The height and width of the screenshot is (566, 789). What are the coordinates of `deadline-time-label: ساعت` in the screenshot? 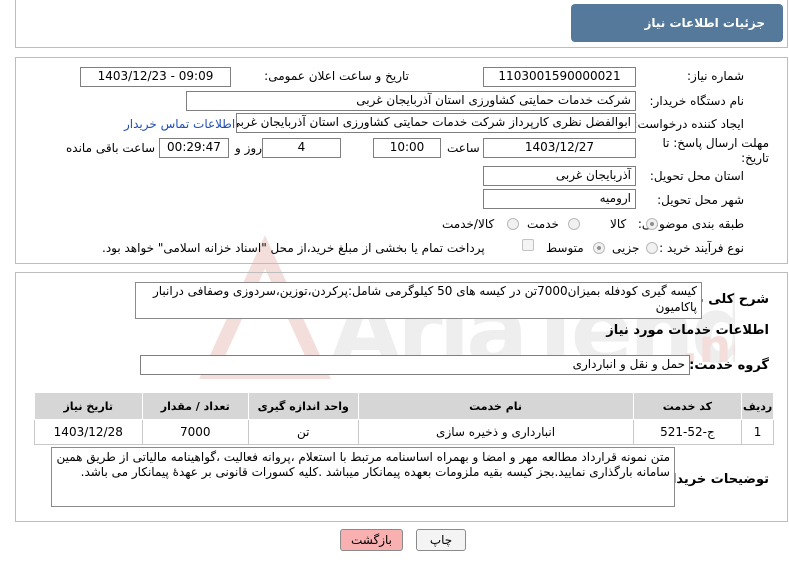 It's located at (463, 148).